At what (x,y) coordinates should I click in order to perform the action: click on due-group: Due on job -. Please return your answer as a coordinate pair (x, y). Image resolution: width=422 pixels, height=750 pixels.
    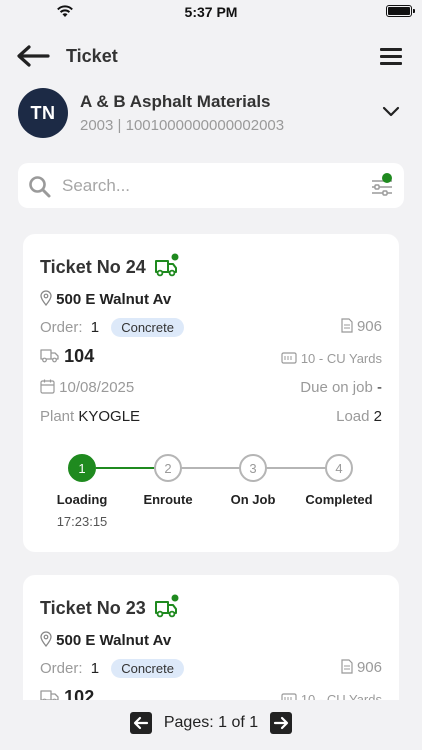
    Looking at the image, I should click on (341, 387).